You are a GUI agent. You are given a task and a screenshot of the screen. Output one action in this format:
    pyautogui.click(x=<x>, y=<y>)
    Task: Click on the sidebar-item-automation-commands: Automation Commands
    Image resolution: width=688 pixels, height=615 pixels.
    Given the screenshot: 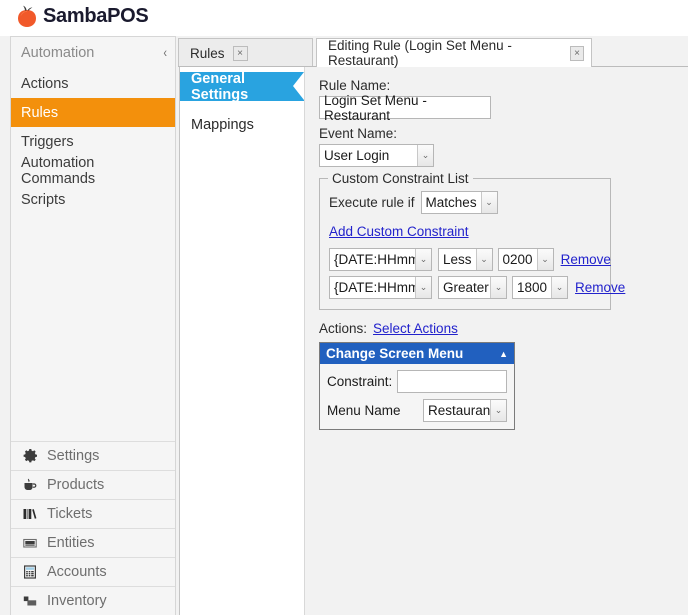 What is the action you would take?
    pyautogui.click(x=93, y=170)
    